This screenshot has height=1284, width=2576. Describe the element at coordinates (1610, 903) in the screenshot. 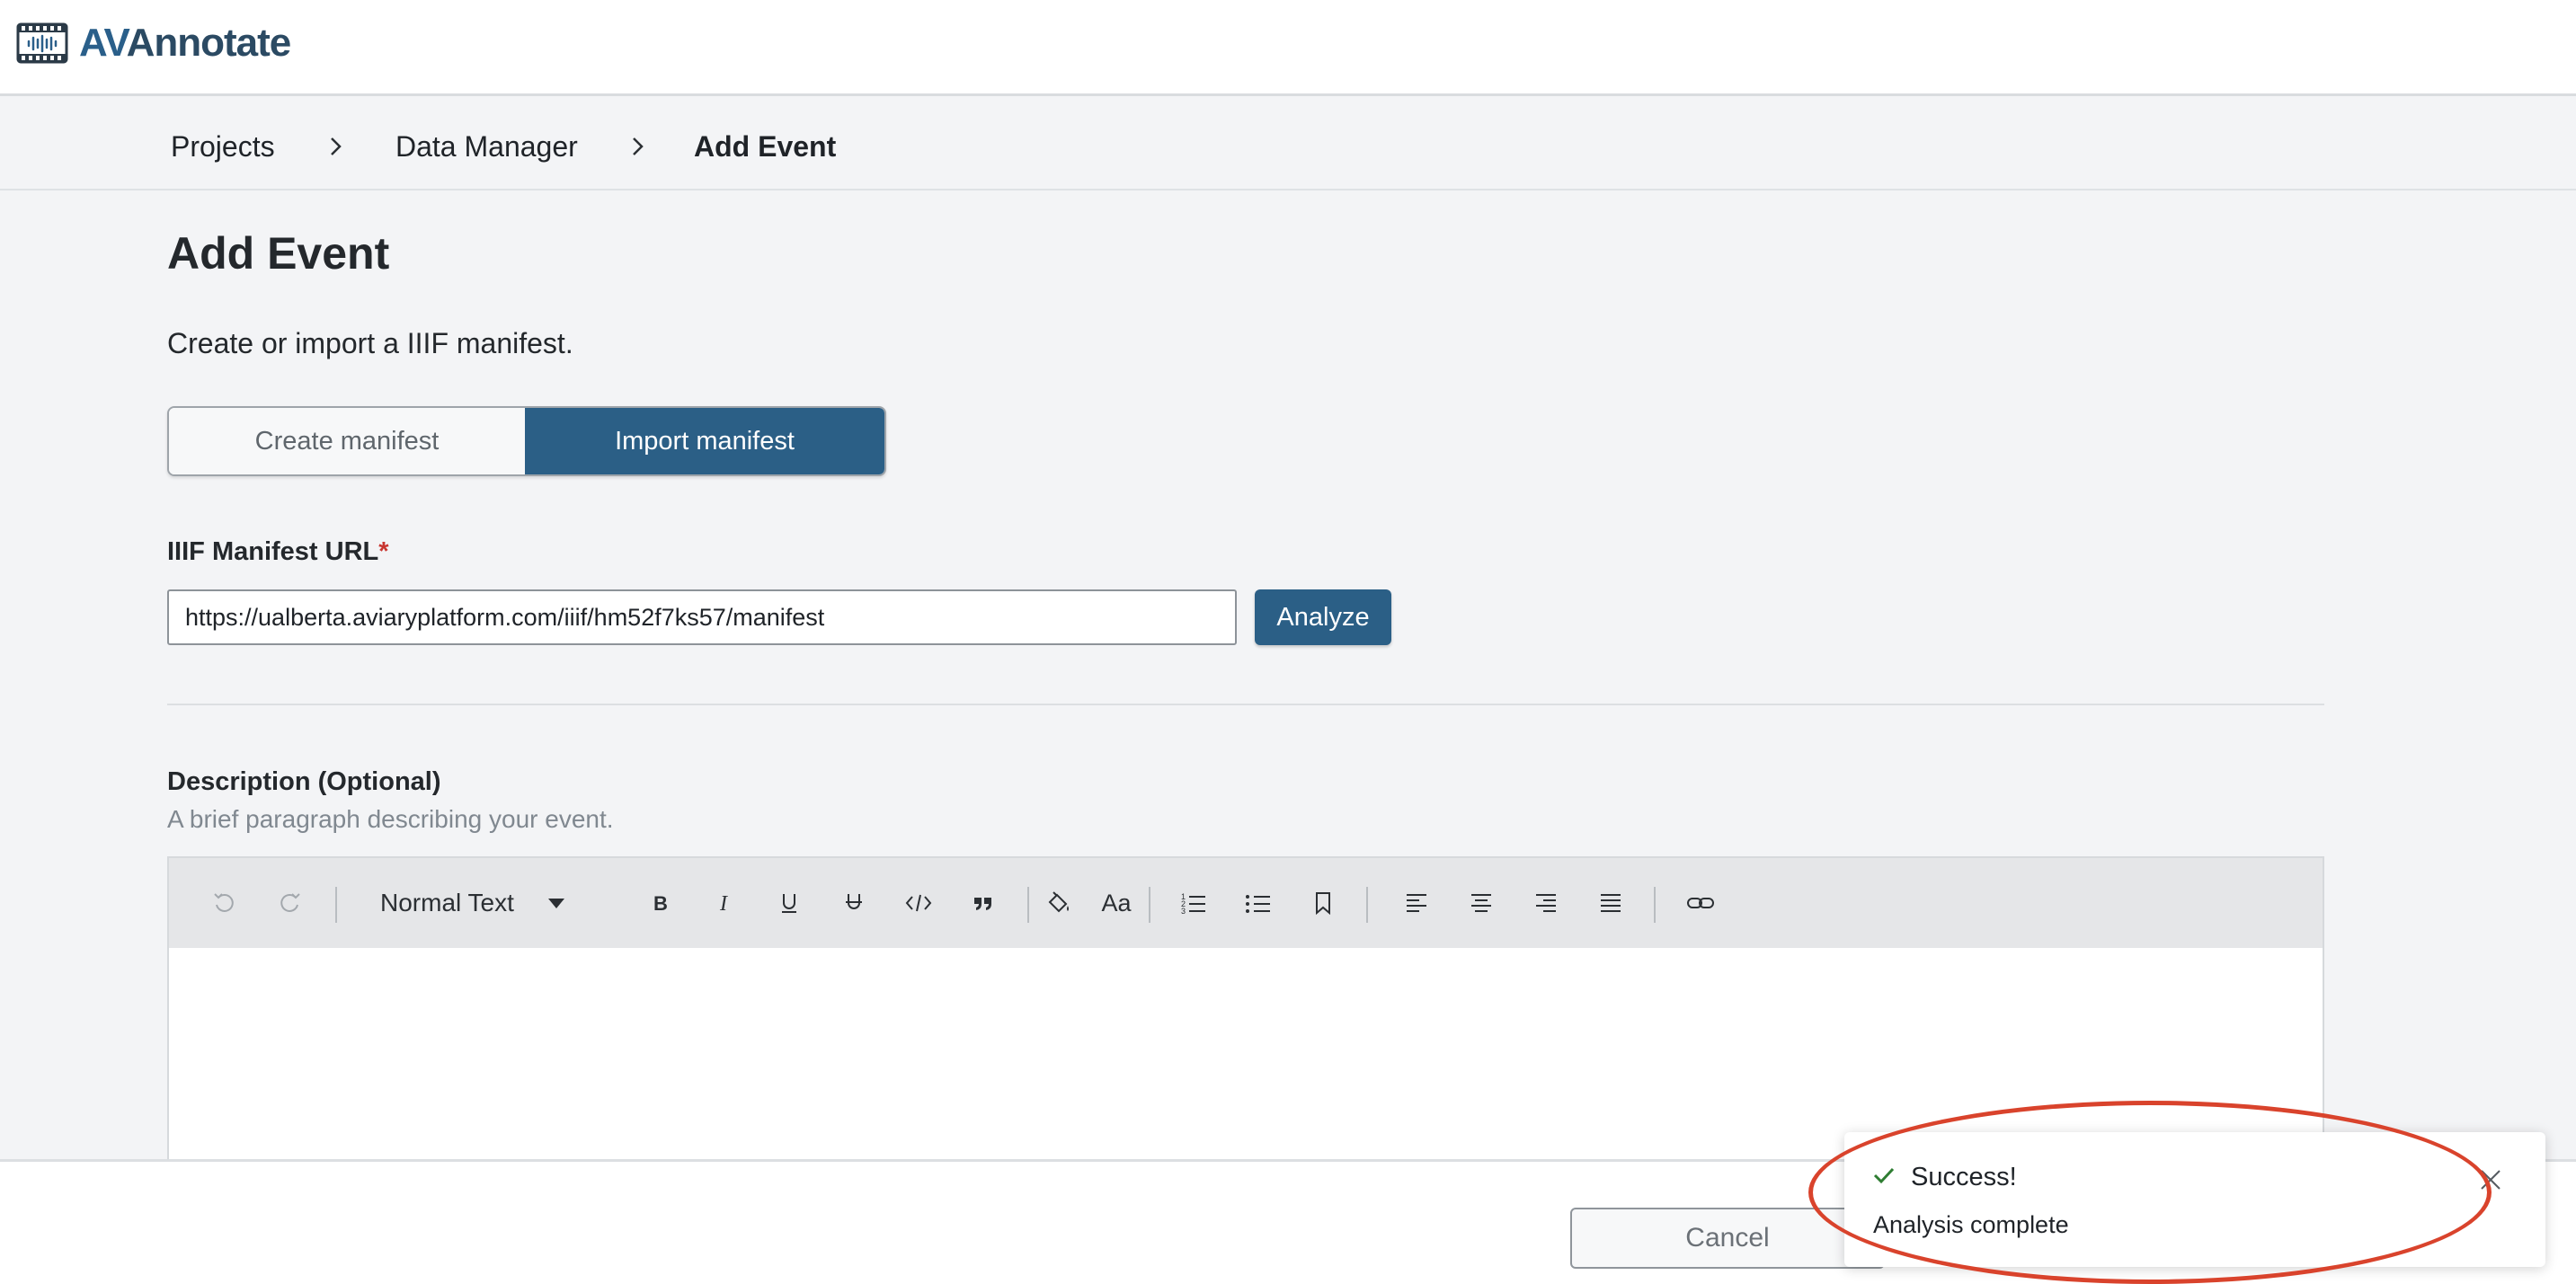

I see `align-justify-icon` at that location.